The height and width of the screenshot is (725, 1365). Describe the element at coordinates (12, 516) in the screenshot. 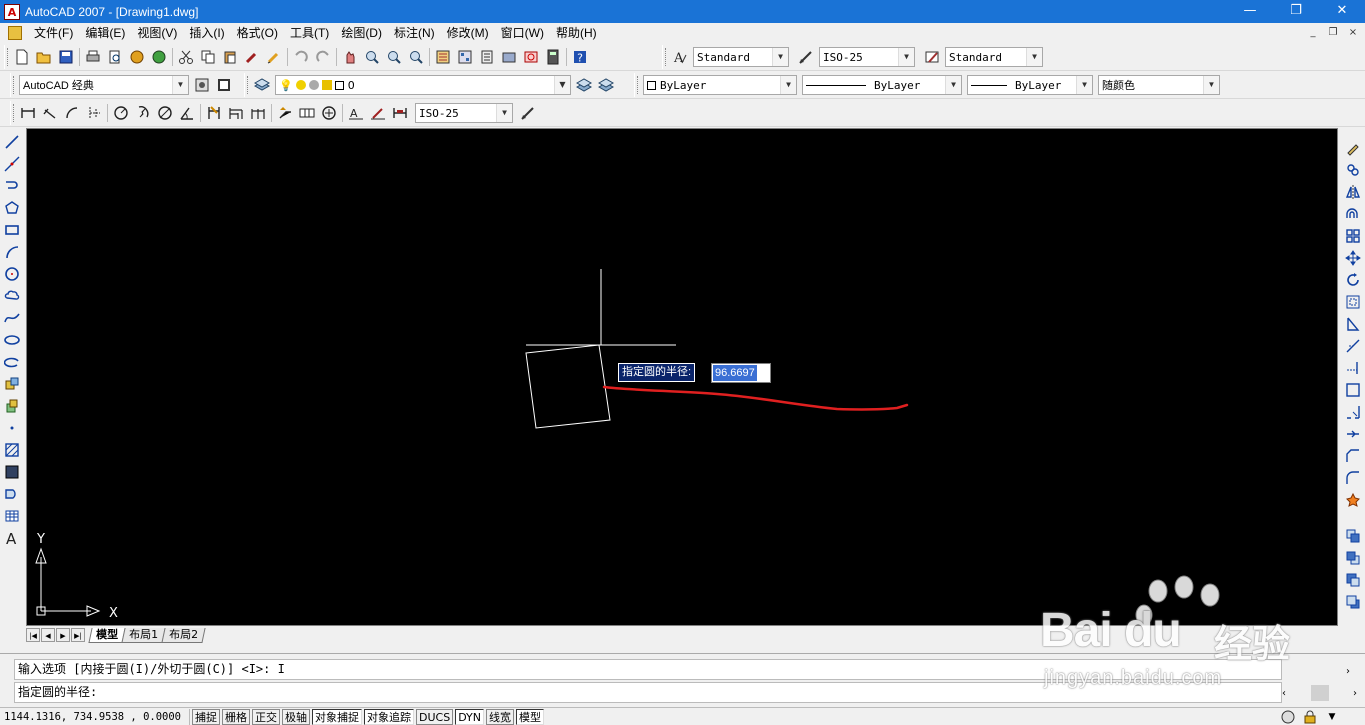

I see `table-icon` at that location.